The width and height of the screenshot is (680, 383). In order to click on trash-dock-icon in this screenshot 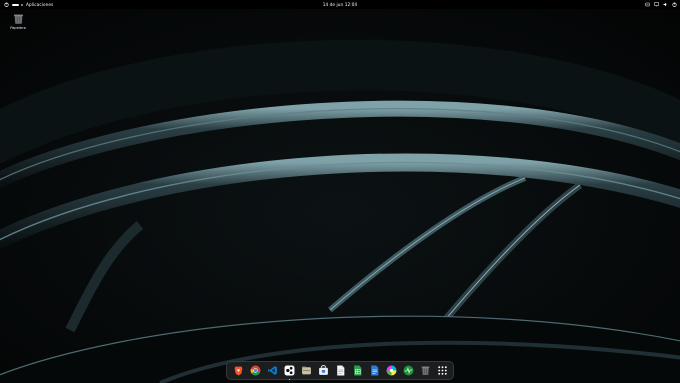, I will do `click(425, 370)`.